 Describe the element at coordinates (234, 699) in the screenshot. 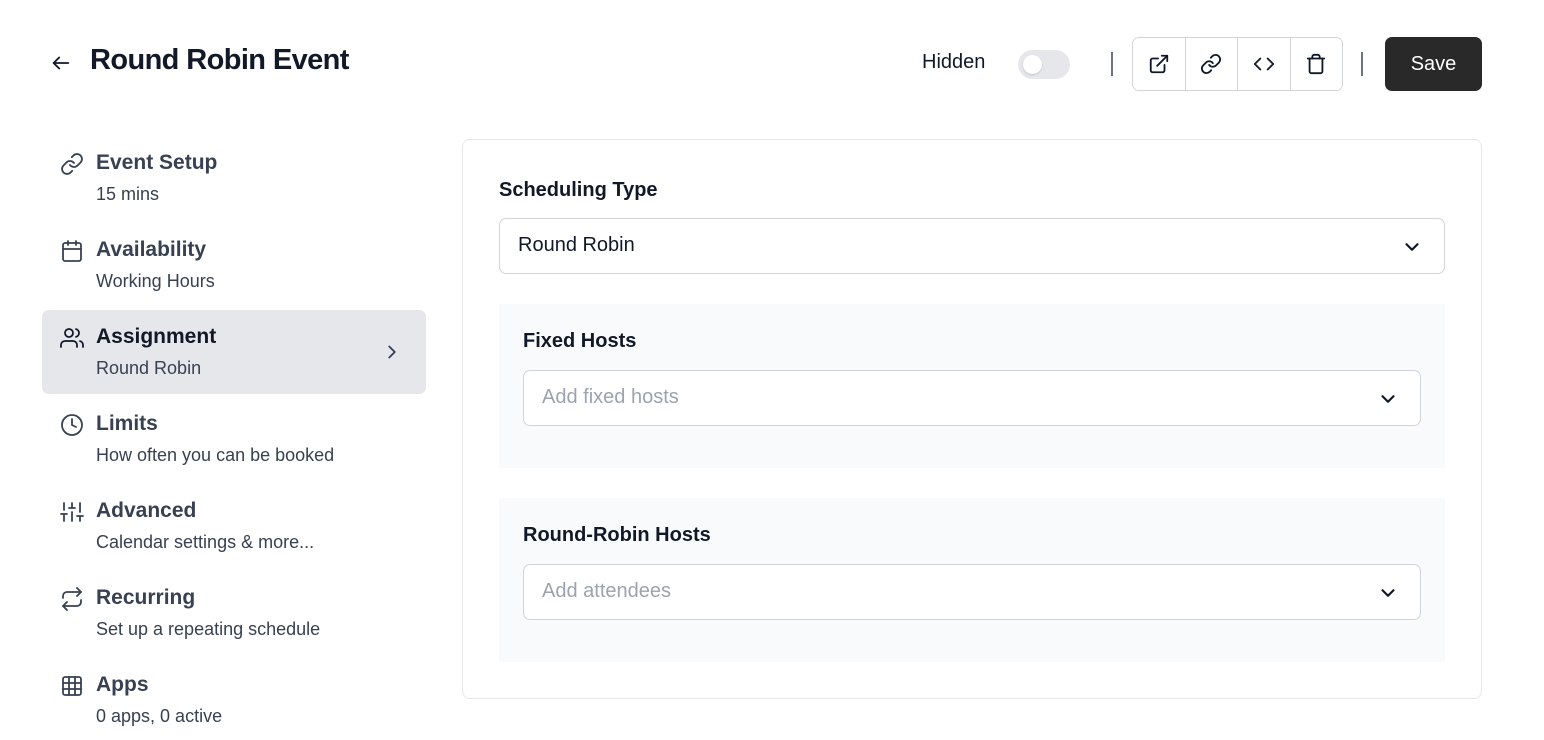

I see `sidebar-item-apps: Apps 0 apps, 0 active` at that location.